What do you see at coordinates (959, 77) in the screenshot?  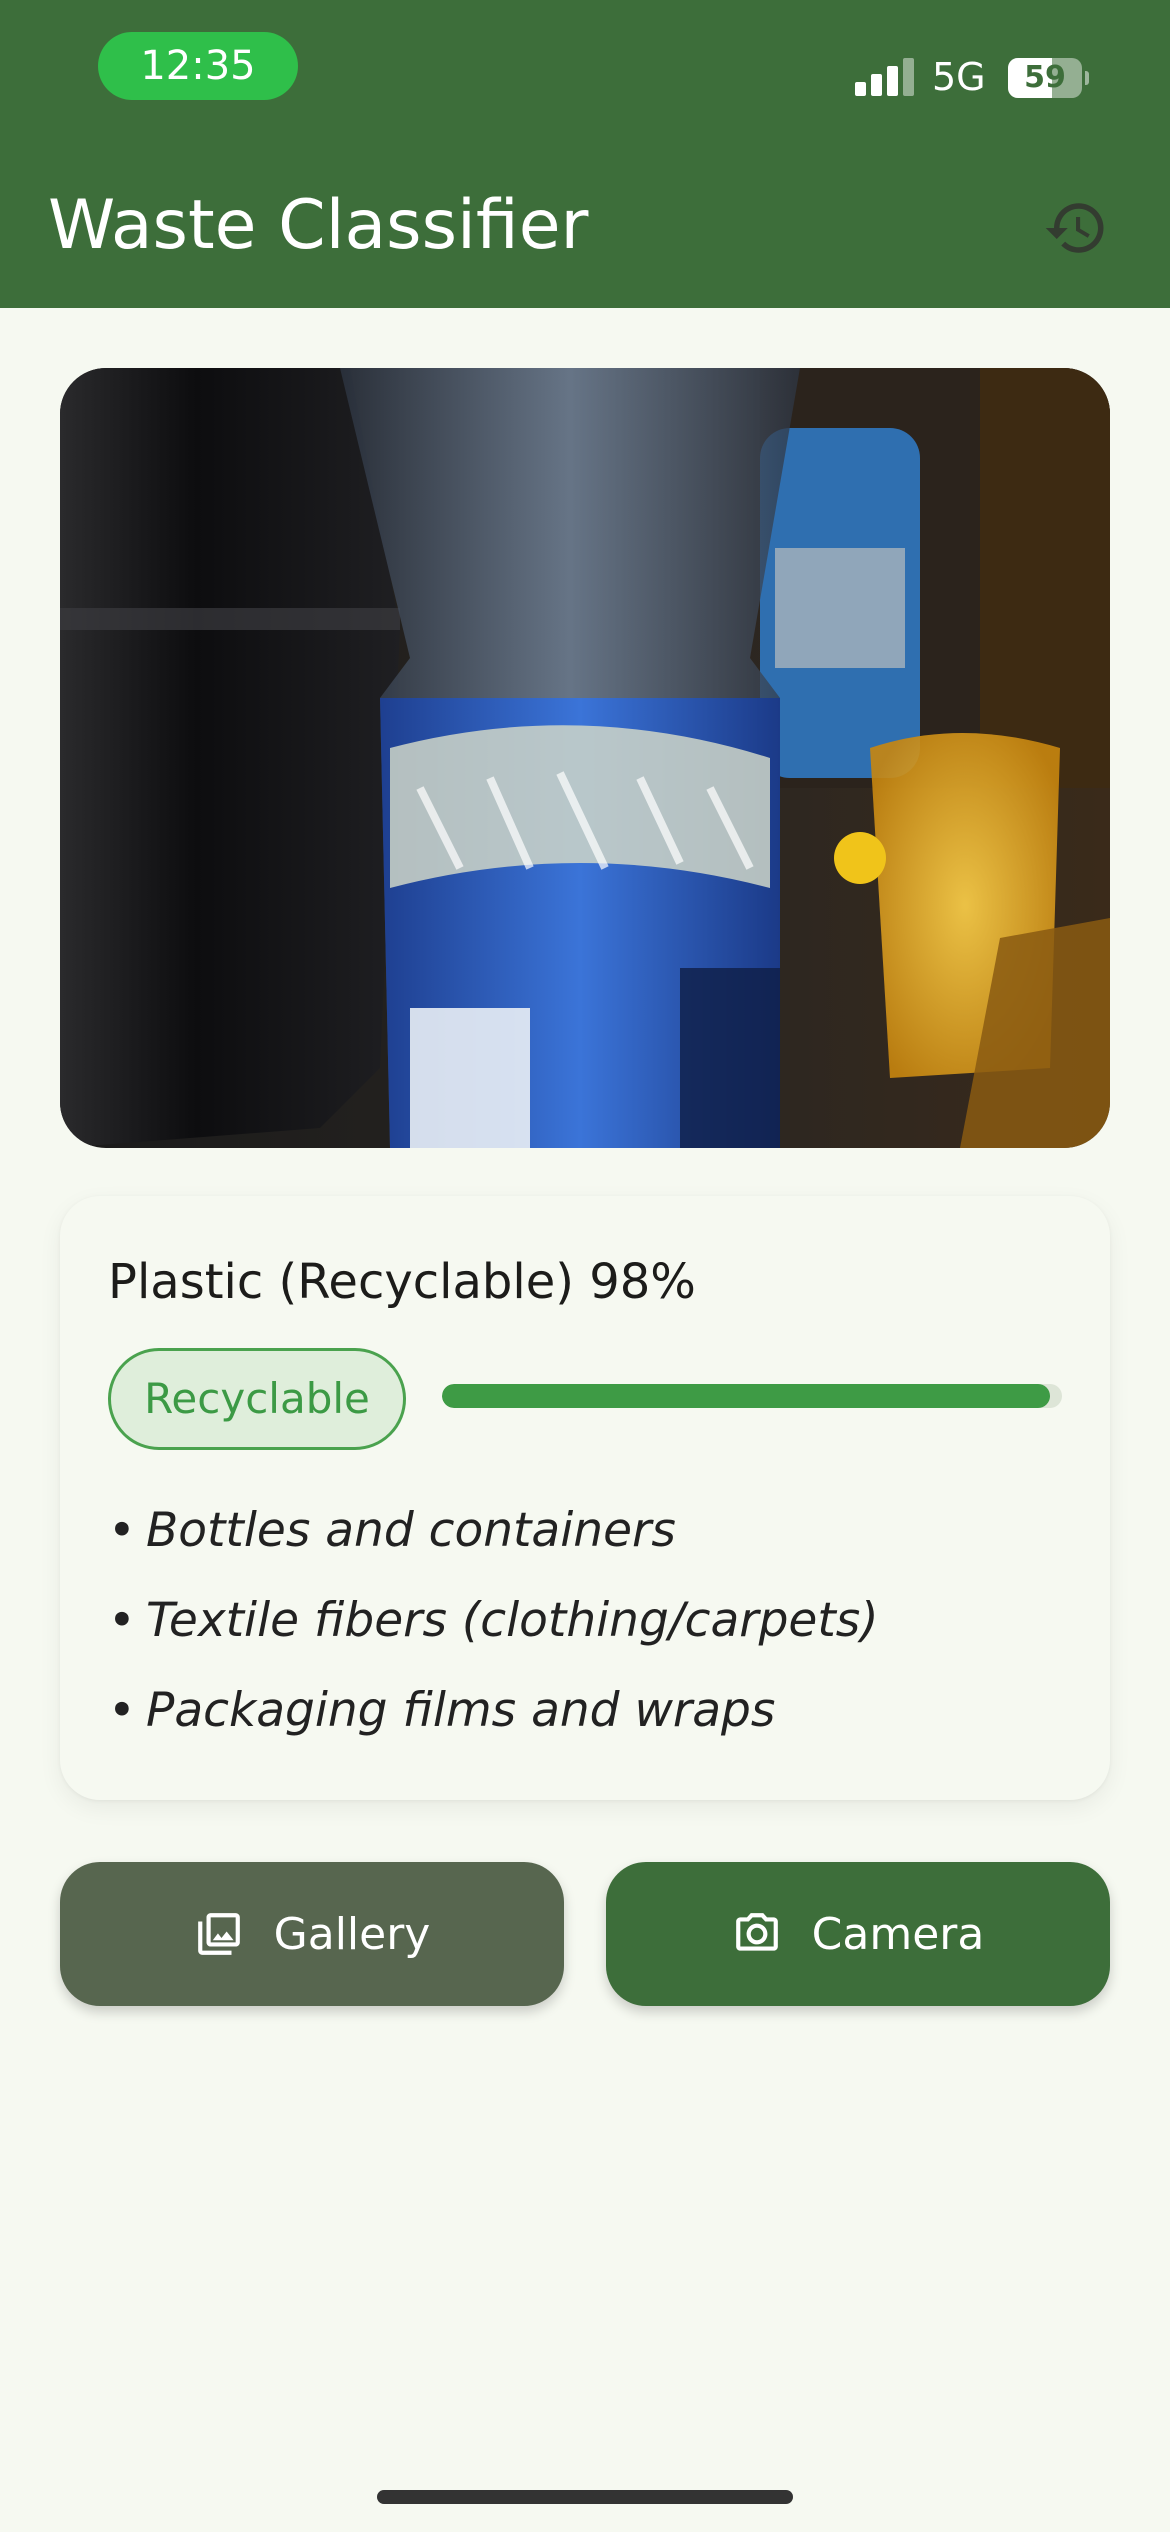 I see `network-type: 5G` at bounding box center [959, 77].